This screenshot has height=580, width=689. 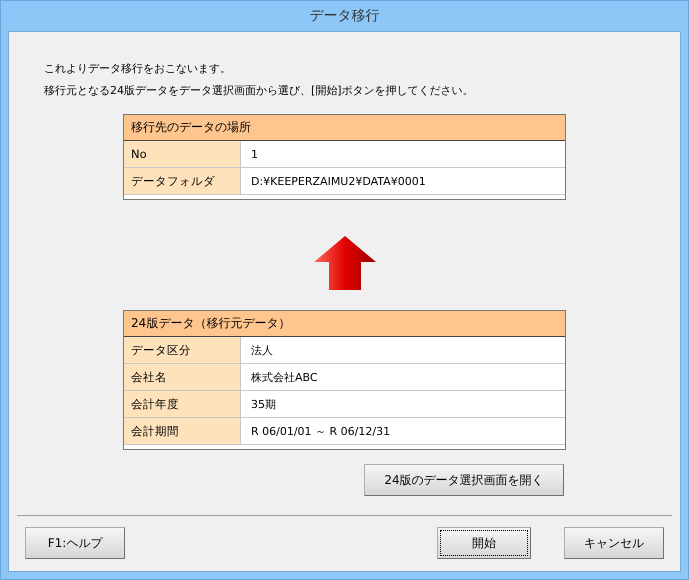 I want to click on open-selection-button: 24版のデータ選択画面を開く, so click(x=464, y=480).